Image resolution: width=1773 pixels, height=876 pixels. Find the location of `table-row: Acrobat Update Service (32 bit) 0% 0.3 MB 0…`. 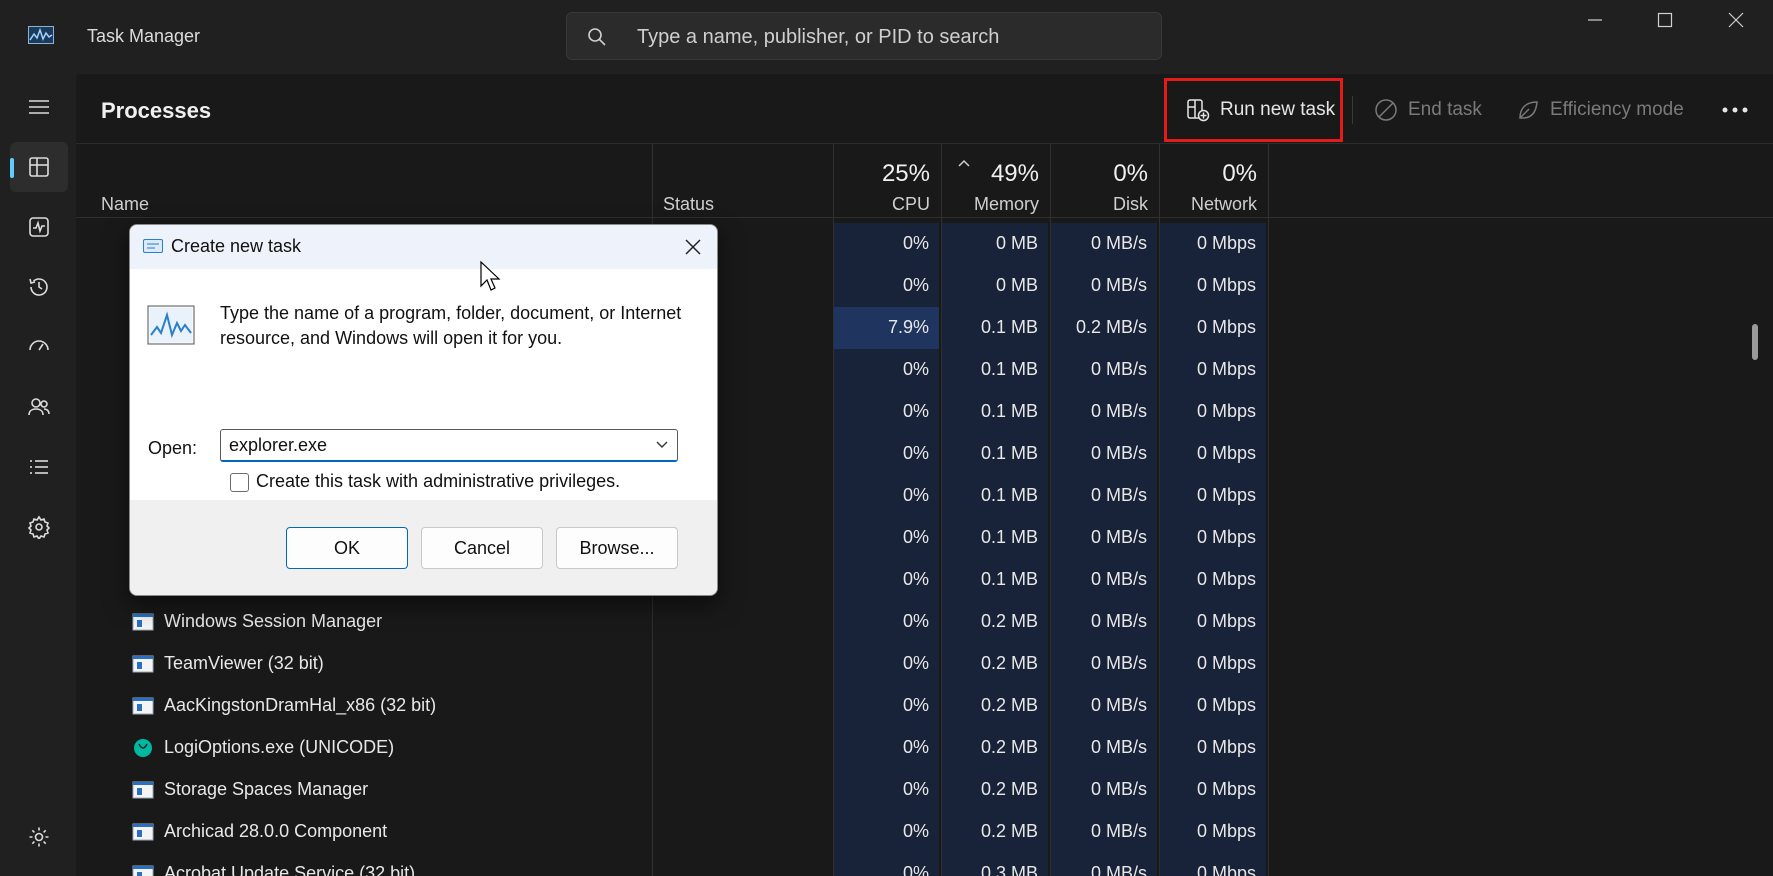

table-row: Acrobat Update Service (32 bit) 0% 0.3 MB 0… is located at coordinates (924, 864).